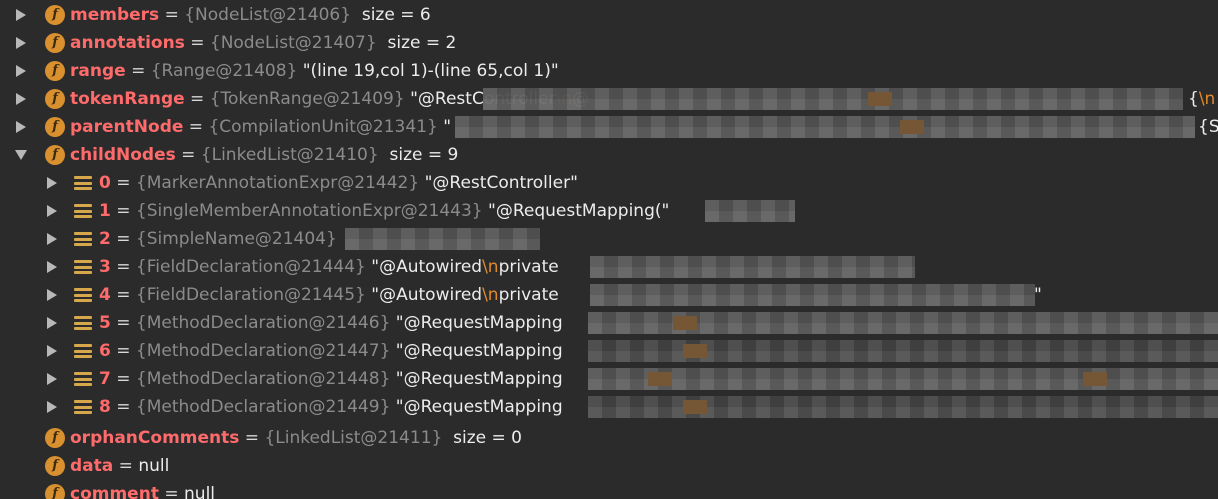 The width and height of the screenshot is (1218, 499). What do you see at coordinates (609, 239) in the screenshot?
I see `list-item-2: 2 = {SimpleName@21404}` at bounding box center [609, 239].